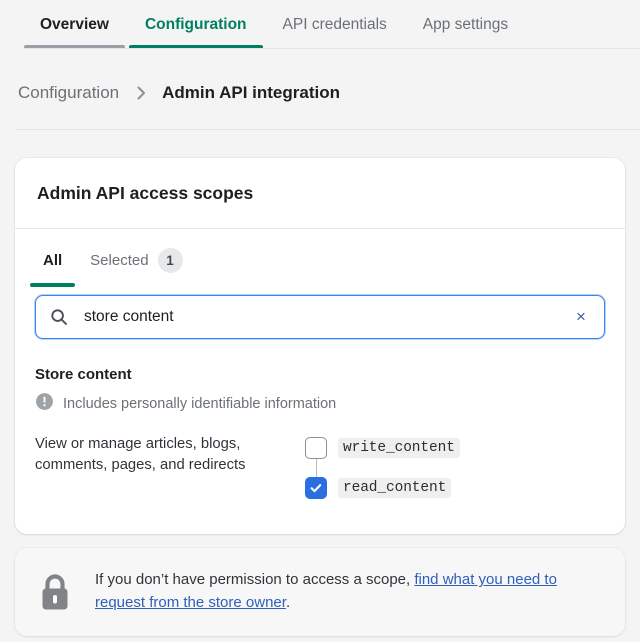 The height and width of the screenshot is (642, 640). I want to click on tab-all-label: All, so click(53, 260).